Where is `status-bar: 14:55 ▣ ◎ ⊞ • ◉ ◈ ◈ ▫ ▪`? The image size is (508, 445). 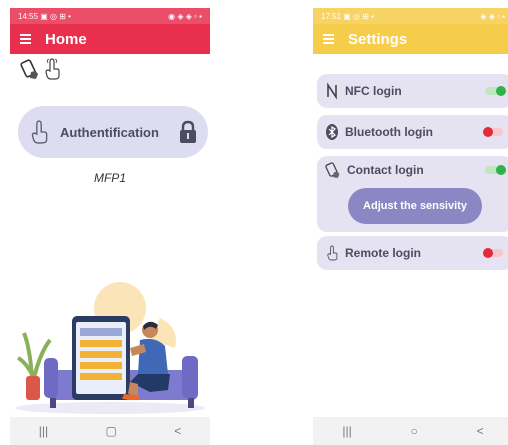 status-bar: 14:55 ▣ ◎ ⊞ • ◉ ◈ ◈ ▫ ▪ is located at coordinates (110, 16).